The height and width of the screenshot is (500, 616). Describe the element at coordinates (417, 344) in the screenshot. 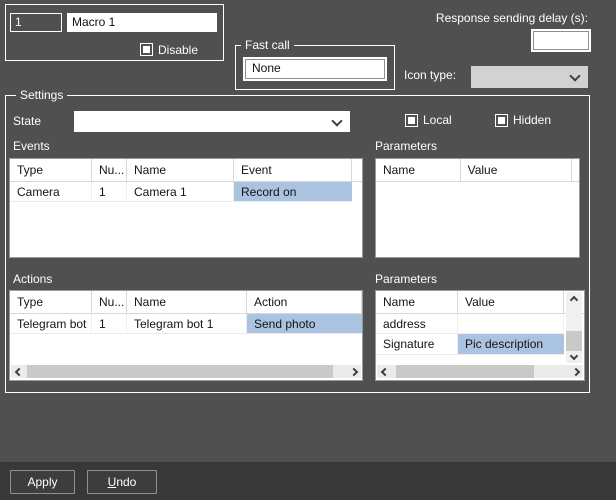

I see `table-cell: Signature` at that location.